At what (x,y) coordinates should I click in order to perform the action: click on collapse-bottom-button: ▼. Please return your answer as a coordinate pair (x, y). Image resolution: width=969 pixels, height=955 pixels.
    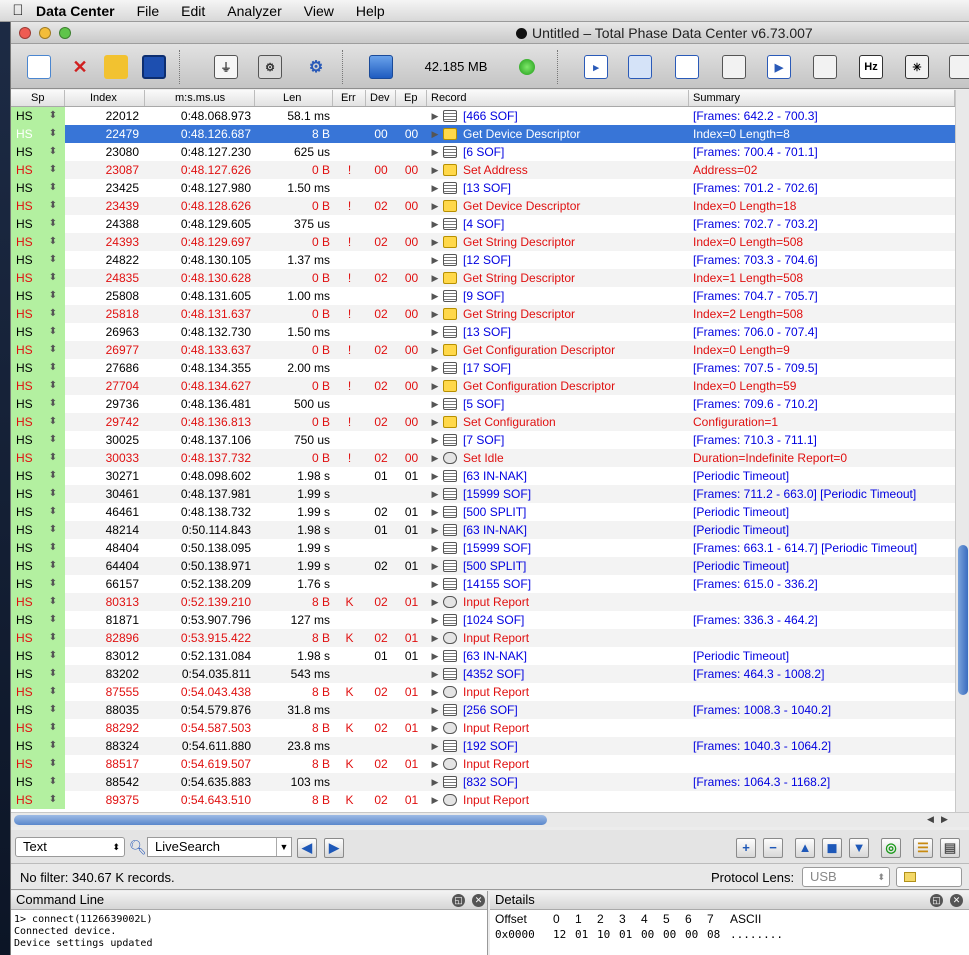
    Looking at the image, I should click on (859, 848).